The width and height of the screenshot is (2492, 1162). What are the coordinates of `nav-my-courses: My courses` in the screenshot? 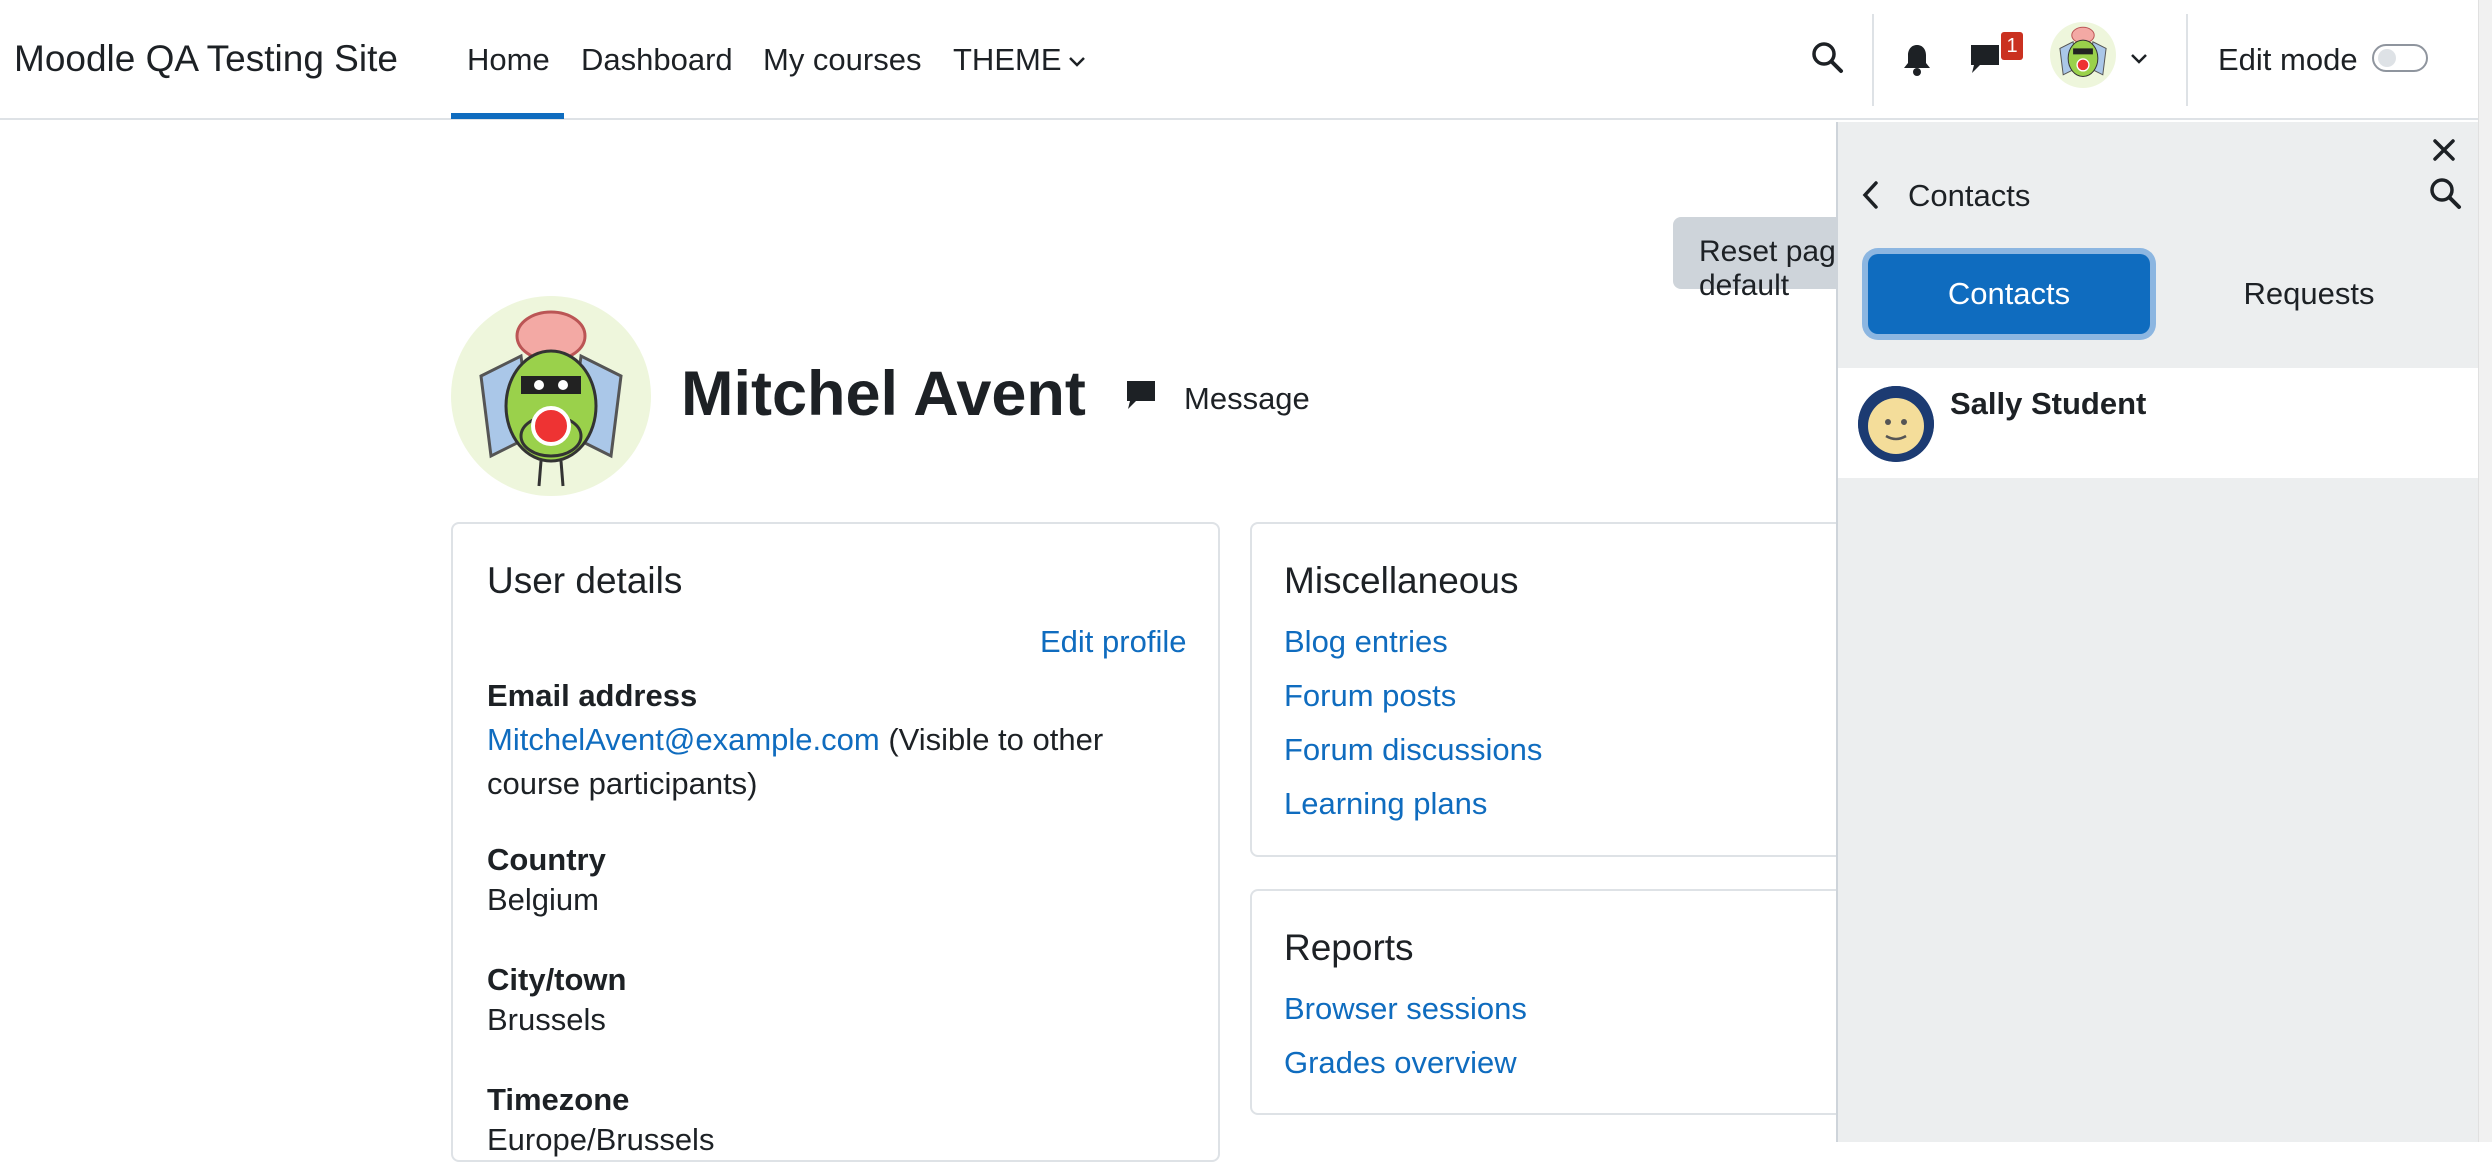 It's located at (842, 60).